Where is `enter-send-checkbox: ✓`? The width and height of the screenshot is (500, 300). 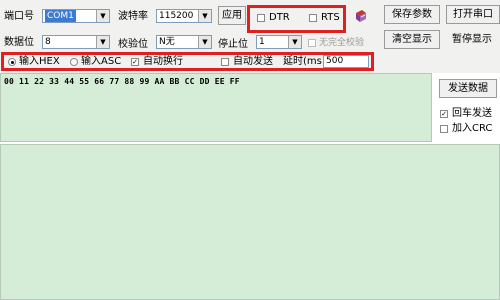
enter-send-checkbox: ✓ is located at coordinates (444, 114).